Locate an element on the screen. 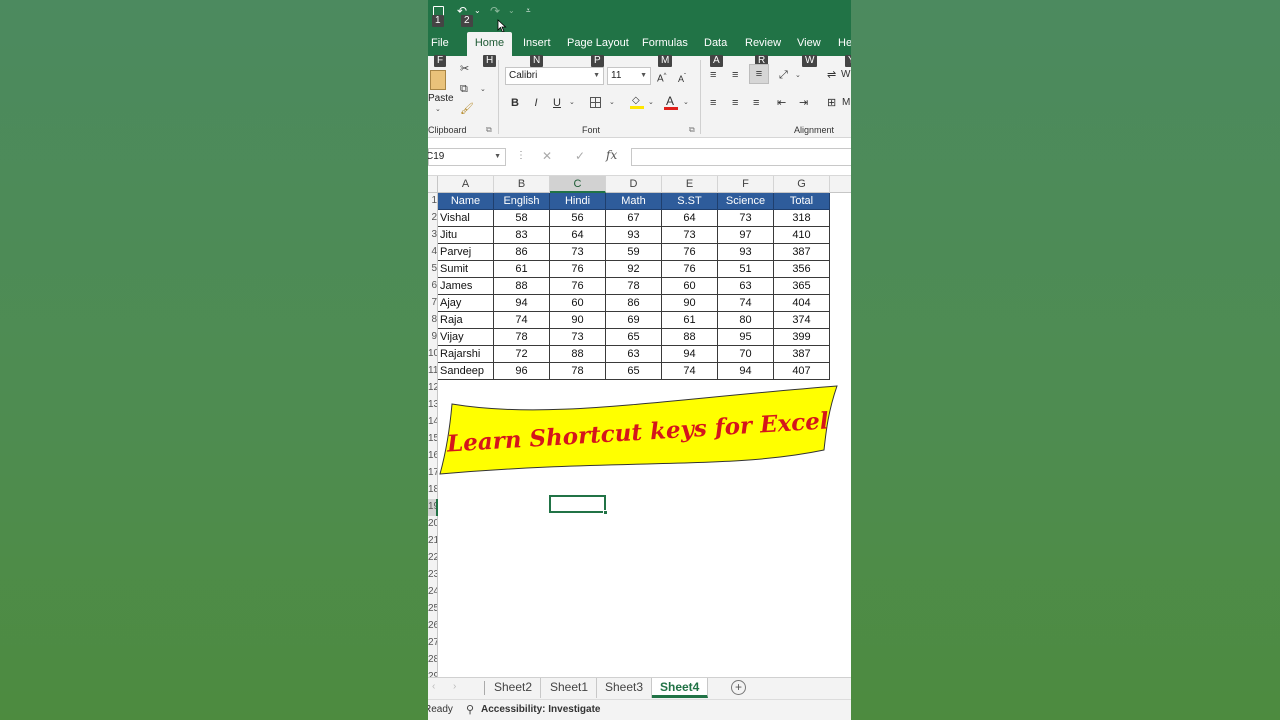  italic-button: I is located at coordinates (536, 103).